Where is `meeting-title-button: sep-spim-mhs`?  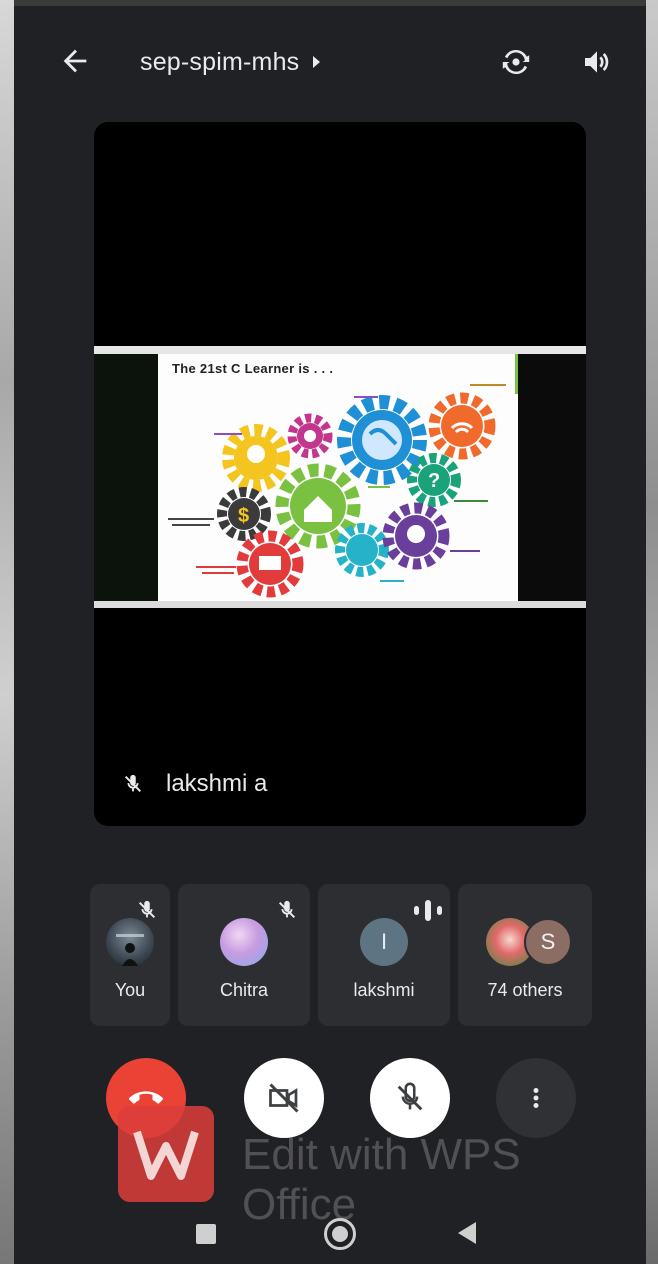
meeting-title-button: sep-spim-mhs is located at coordinates (230, 62).